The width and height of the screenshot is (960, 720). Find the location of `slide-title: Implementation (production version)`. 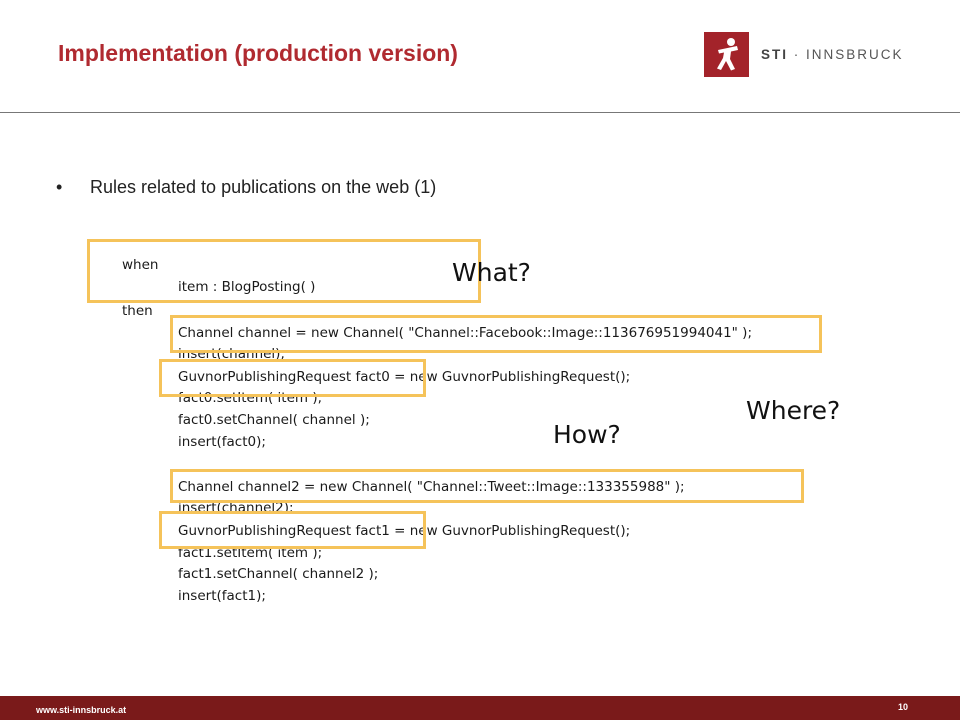

slide-title: Implementation (production version) is located at coordinates (258, 53).